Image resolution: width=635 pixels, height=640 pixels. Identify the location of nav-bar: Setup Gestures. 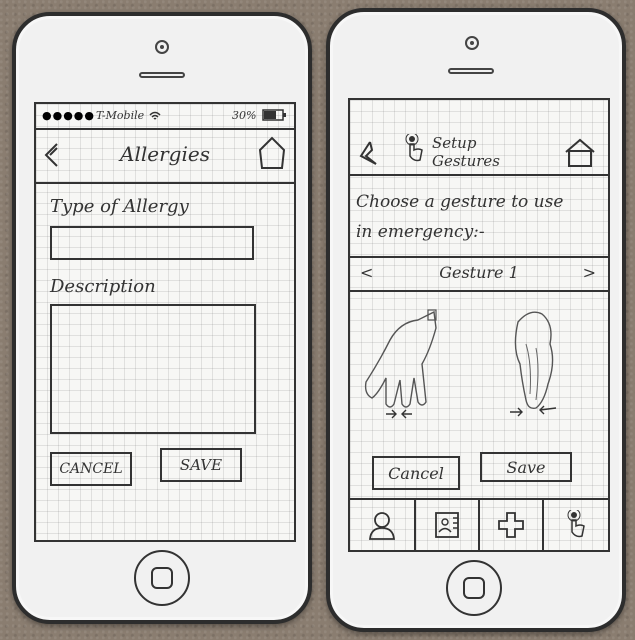
(479, 135).